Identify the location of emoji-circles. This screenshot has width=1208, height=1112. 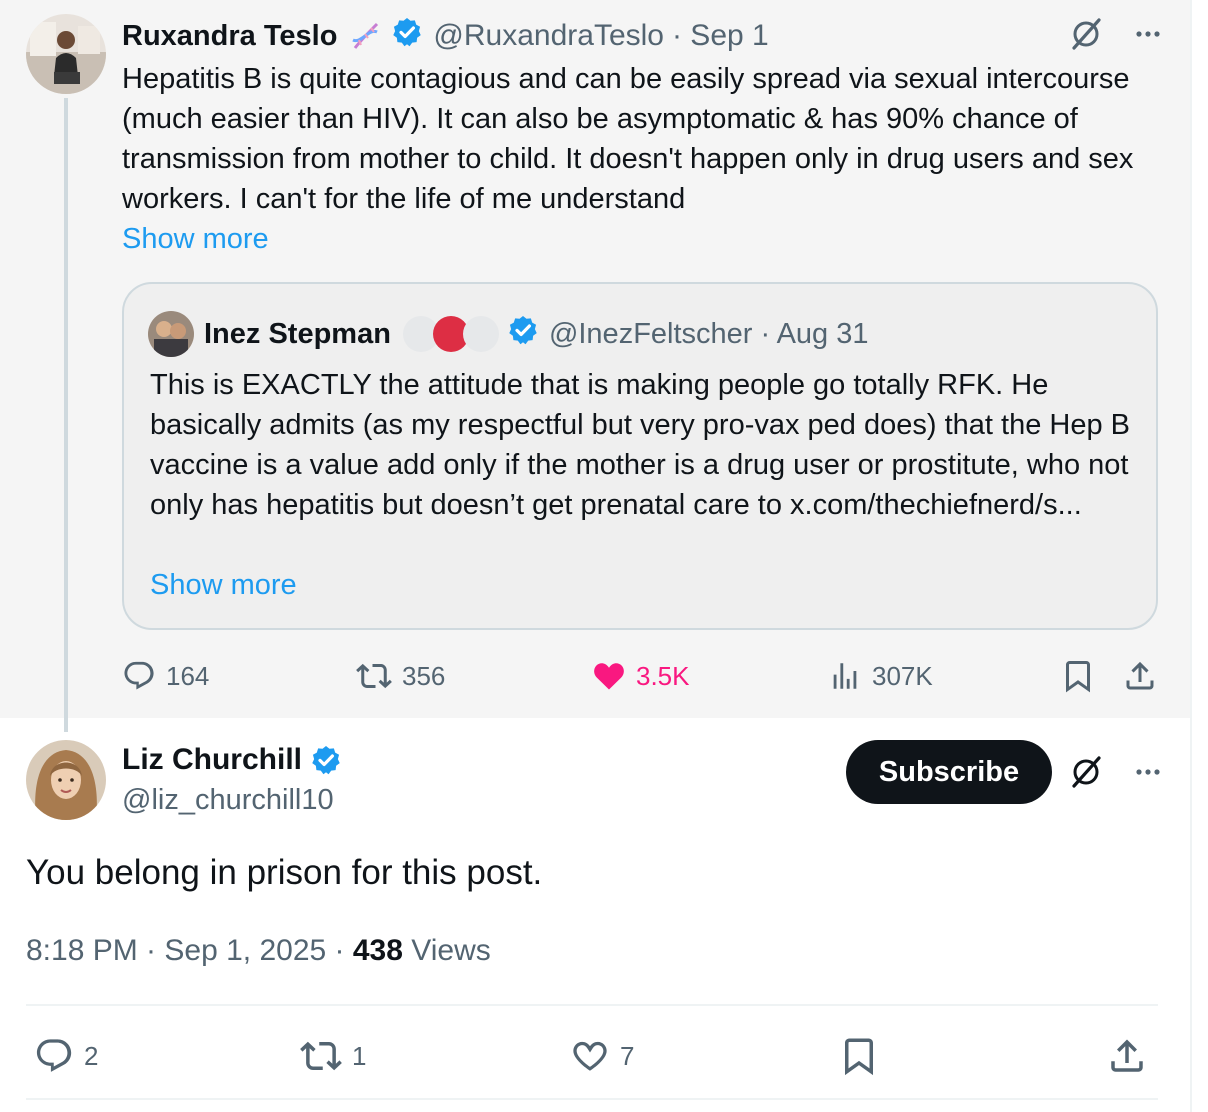
(450, 334).